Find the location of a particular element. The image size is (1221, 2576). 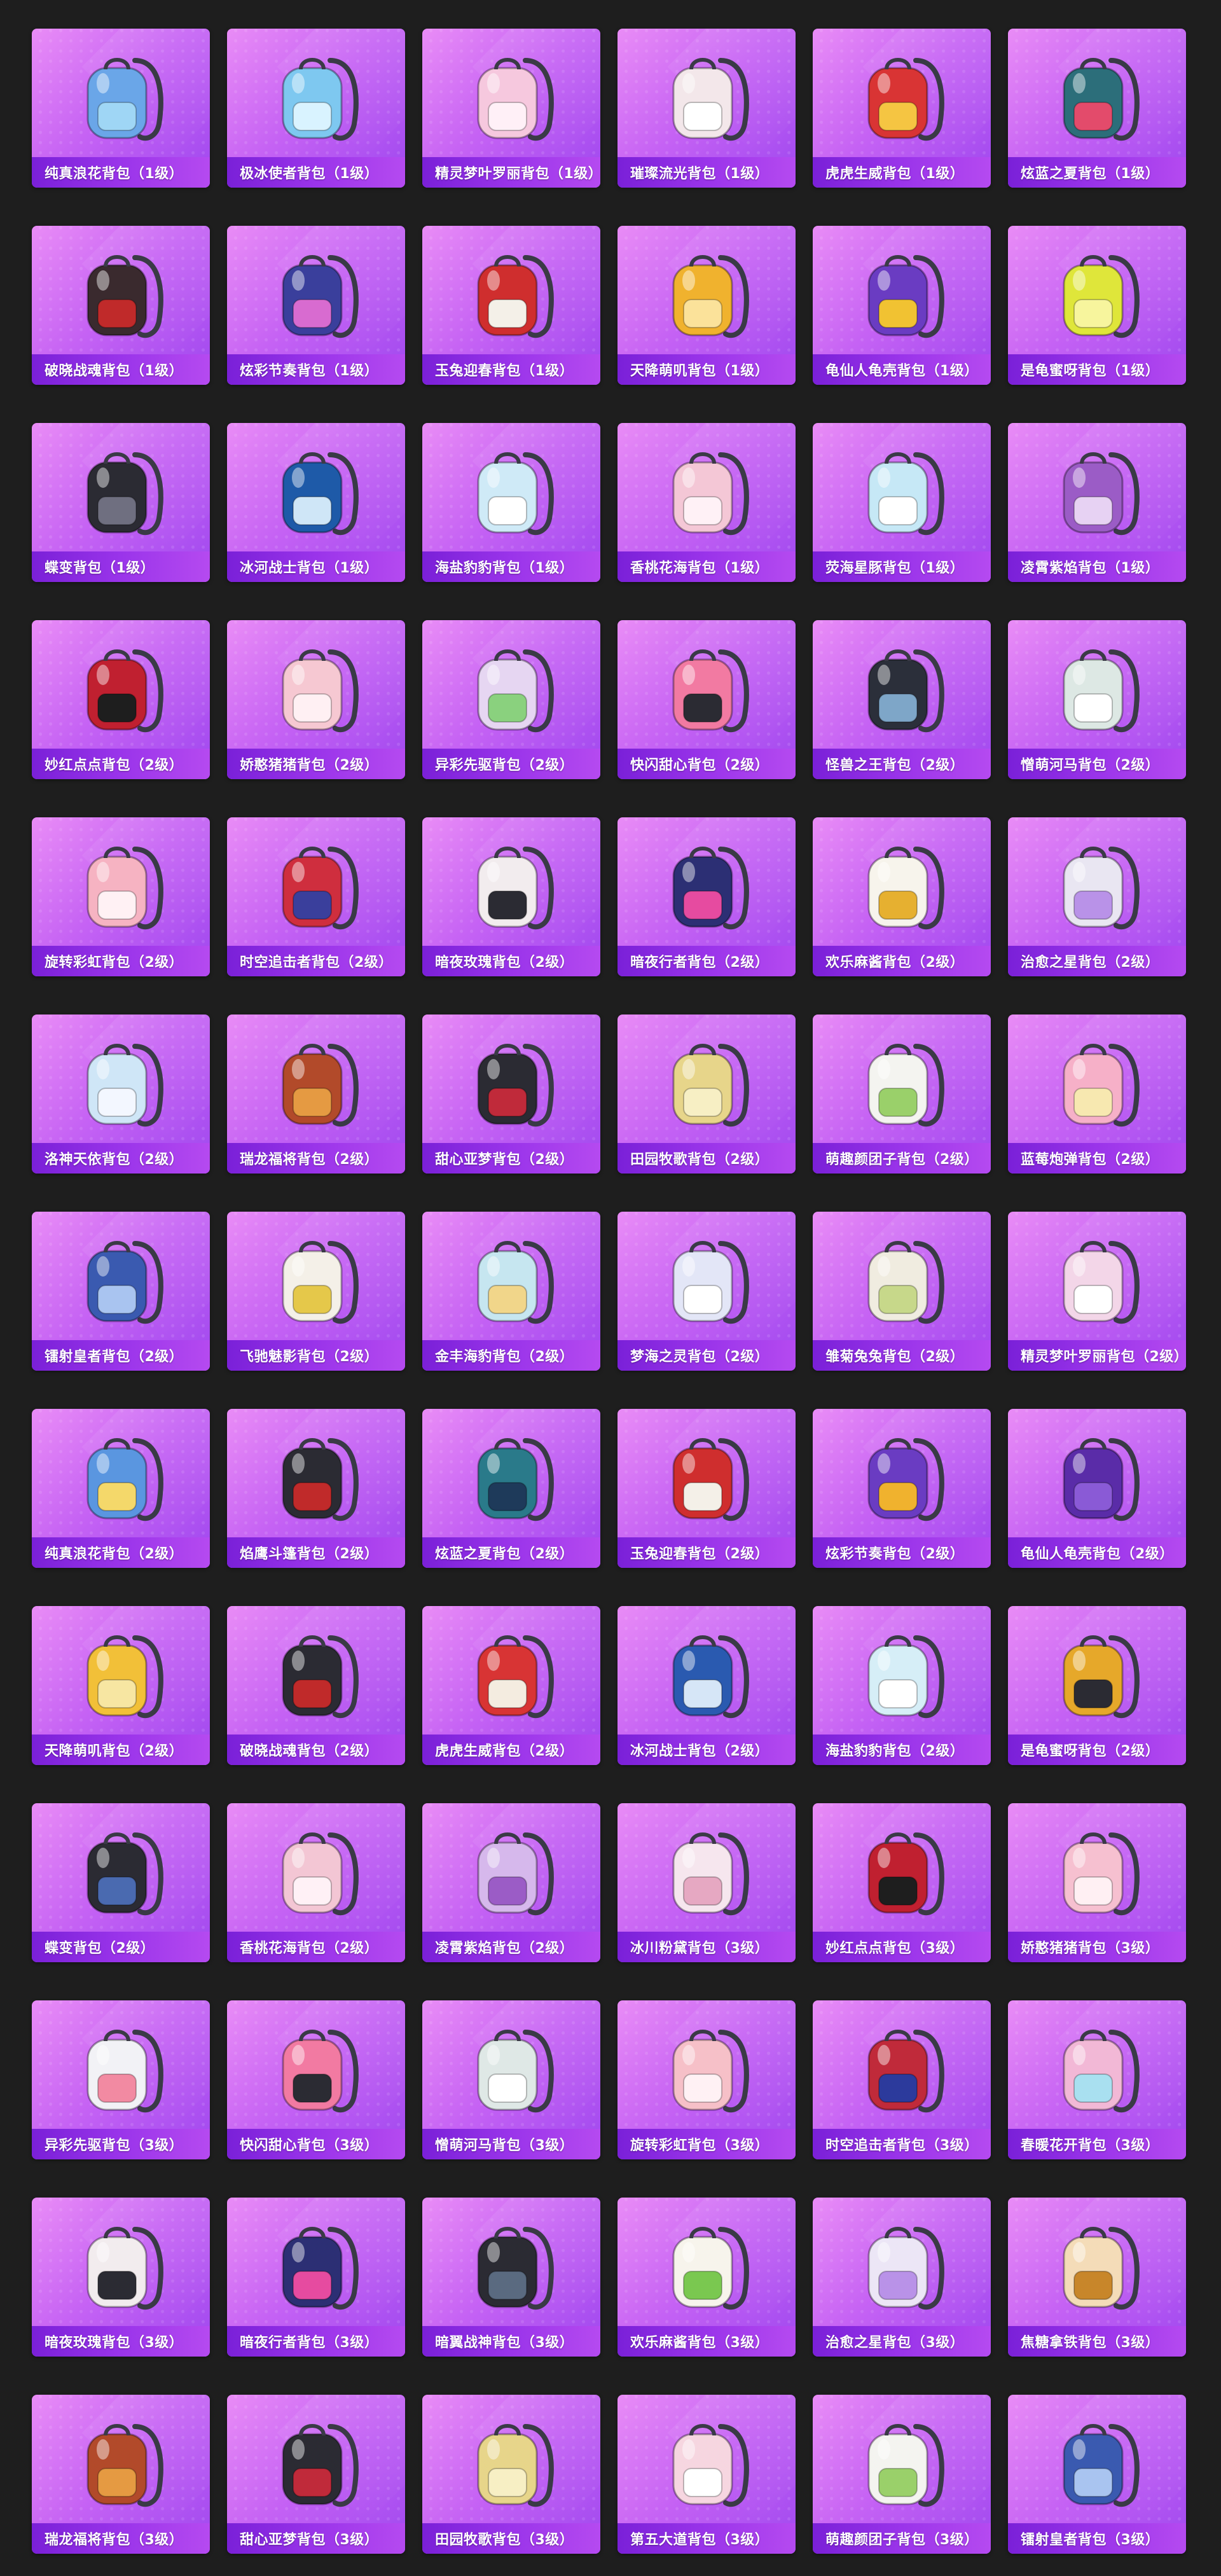

backpack-item-card: 怪兽之王背包（2级） is located at coordinates (902, 699).